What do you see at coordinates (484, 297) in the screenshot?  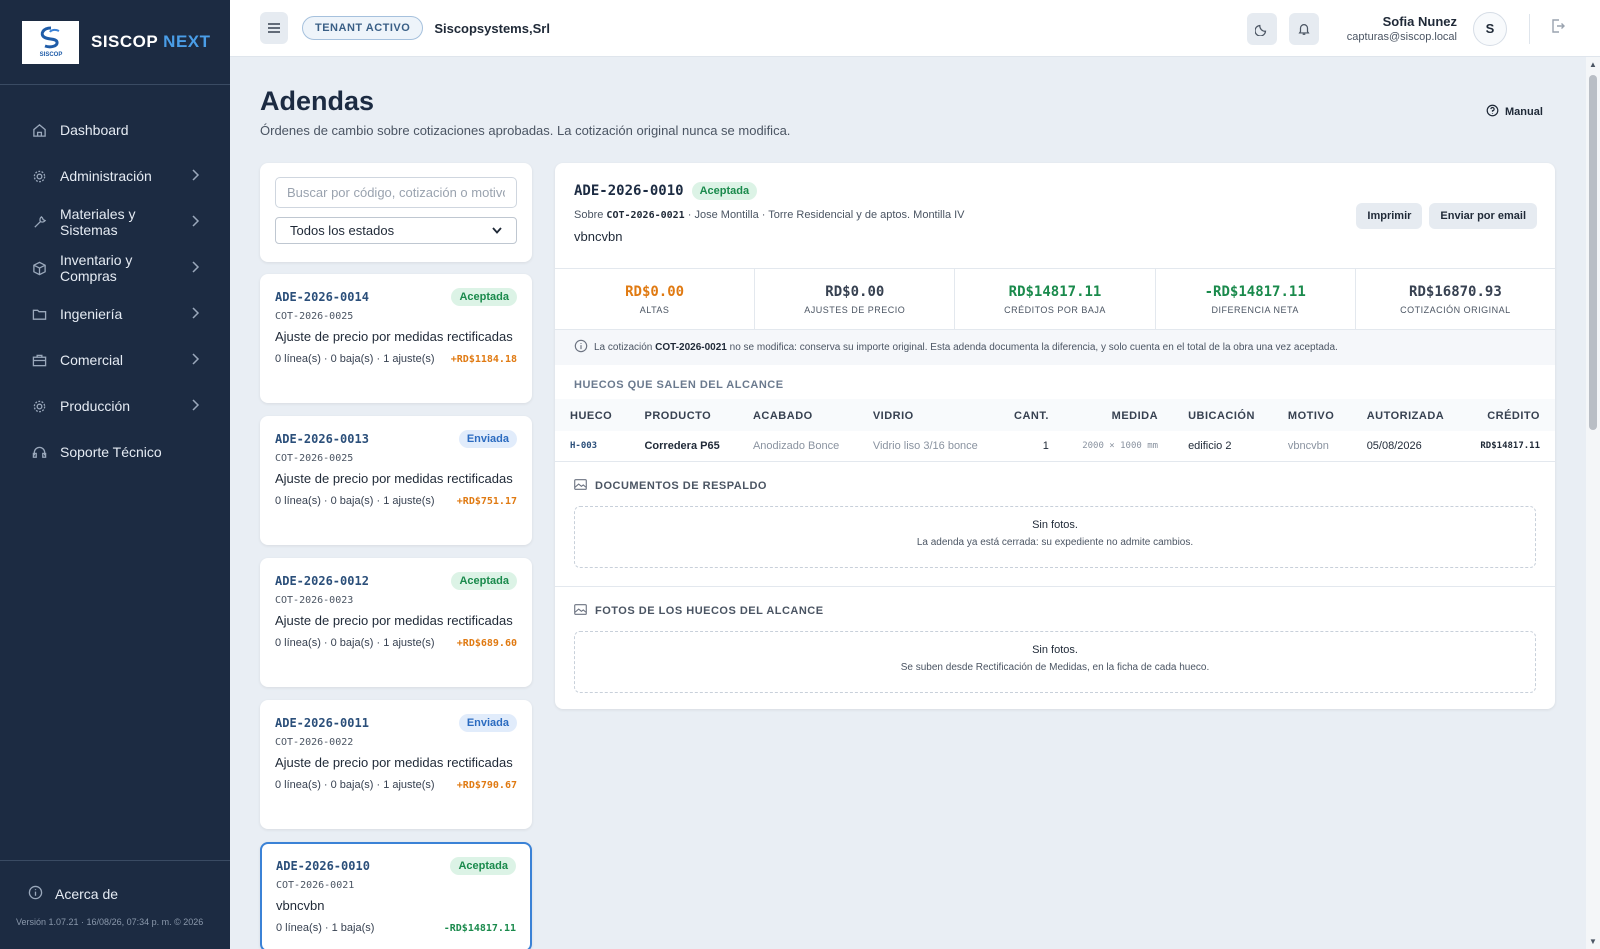 I see `status-badge: Aceptada` at bounding box center [484, 297].